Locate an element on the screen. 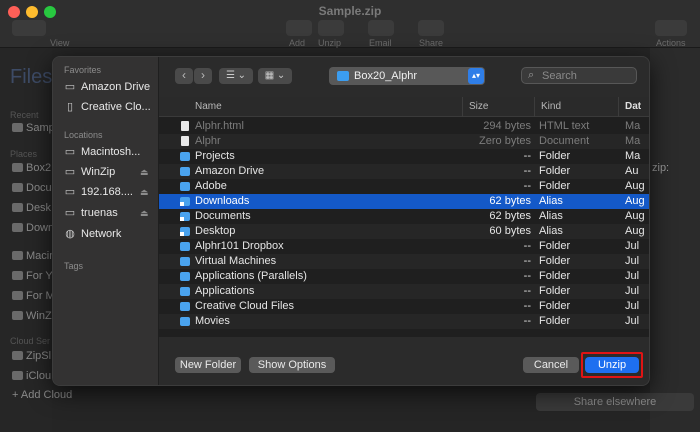 The width and height of the screenshot is (700, 432). column-name: Name is located at coordinates (324, 107).